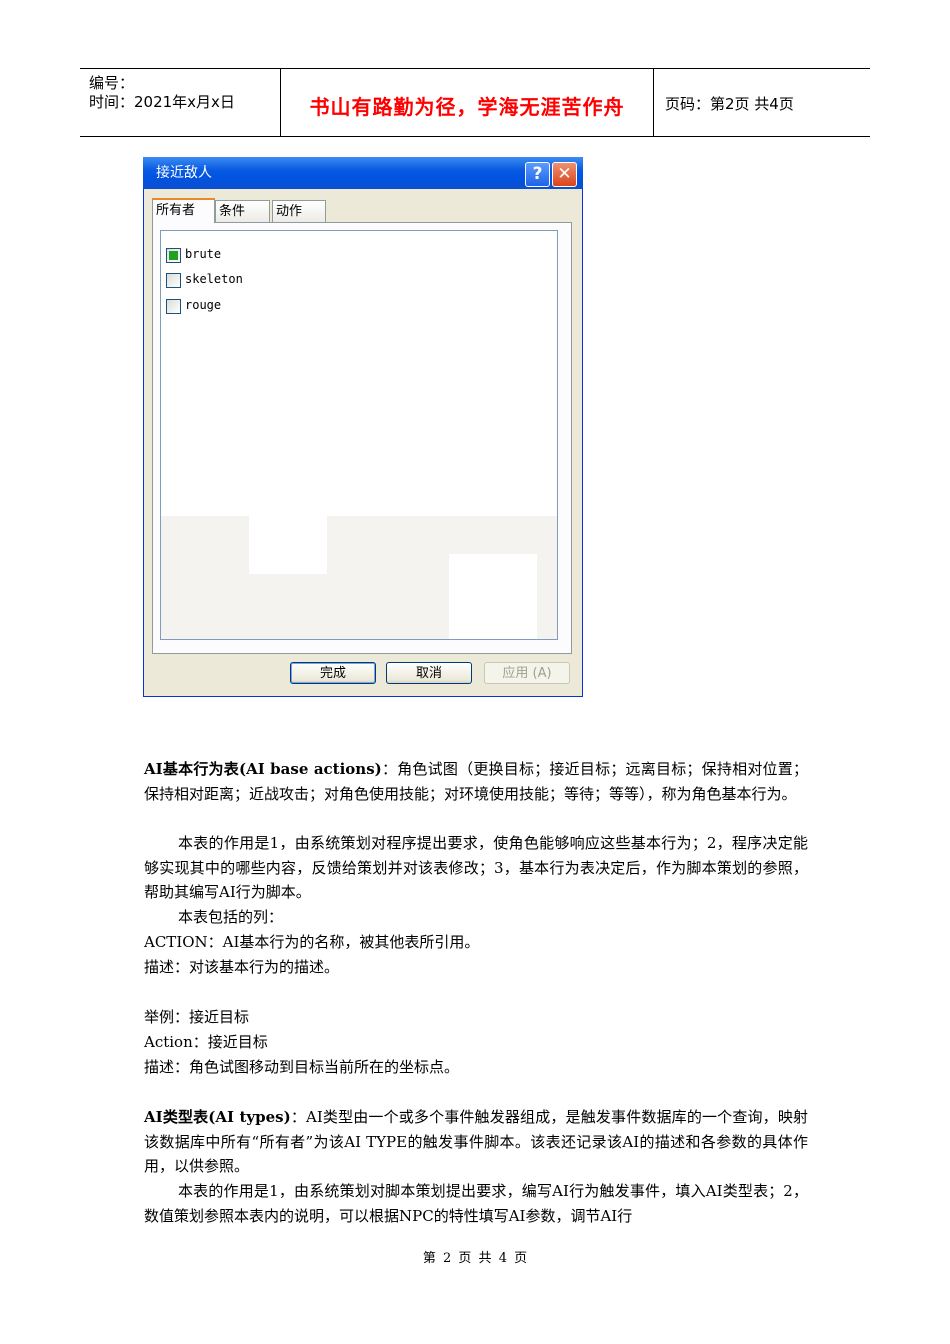  I want to click on document-time: 时间：2021年x月x日, so click(162, 102).